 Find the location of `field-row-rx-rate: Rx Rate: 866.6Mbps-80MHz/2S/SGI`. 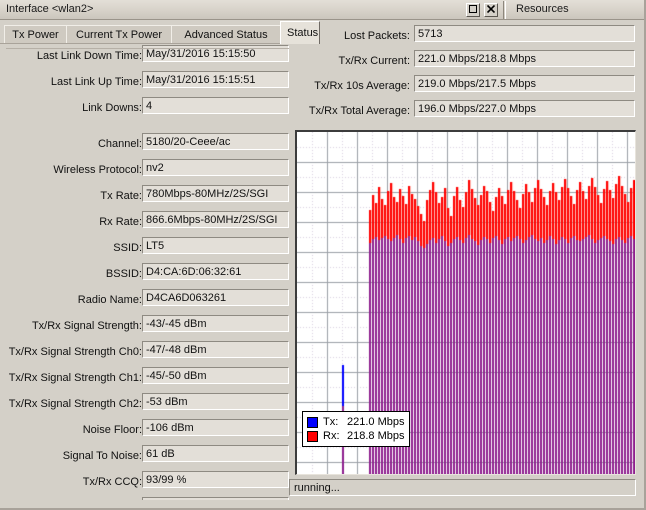

field-row-rx-rate: Rx Rate: 866.6Mbps-80MHz/2S/SGI is located at coordinates (146, 223).